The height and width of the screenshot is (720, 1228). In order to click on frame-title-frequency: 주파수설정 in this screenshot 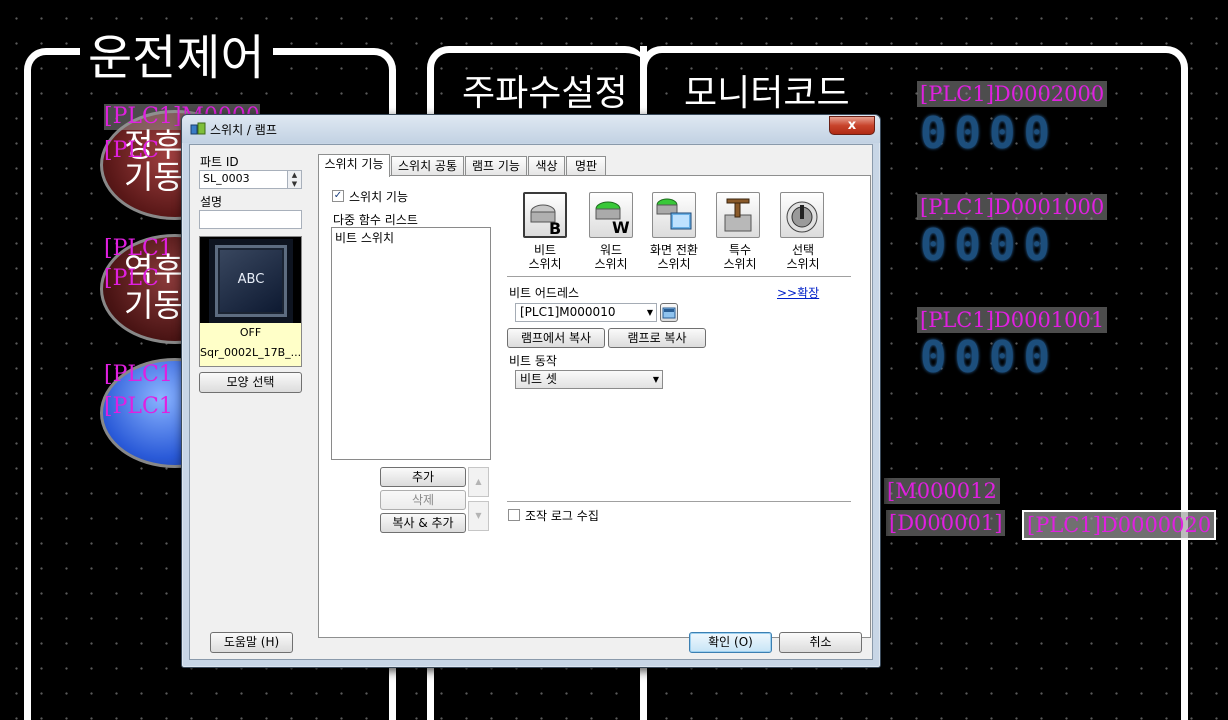, I will do `click(545, 94)`.